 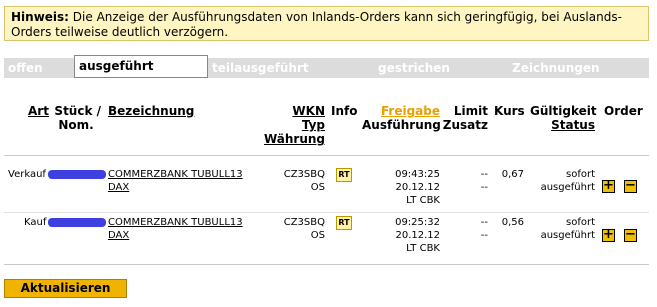 I want to click on tab-gestrichen: gestrichen, so click(x=441, y=68).